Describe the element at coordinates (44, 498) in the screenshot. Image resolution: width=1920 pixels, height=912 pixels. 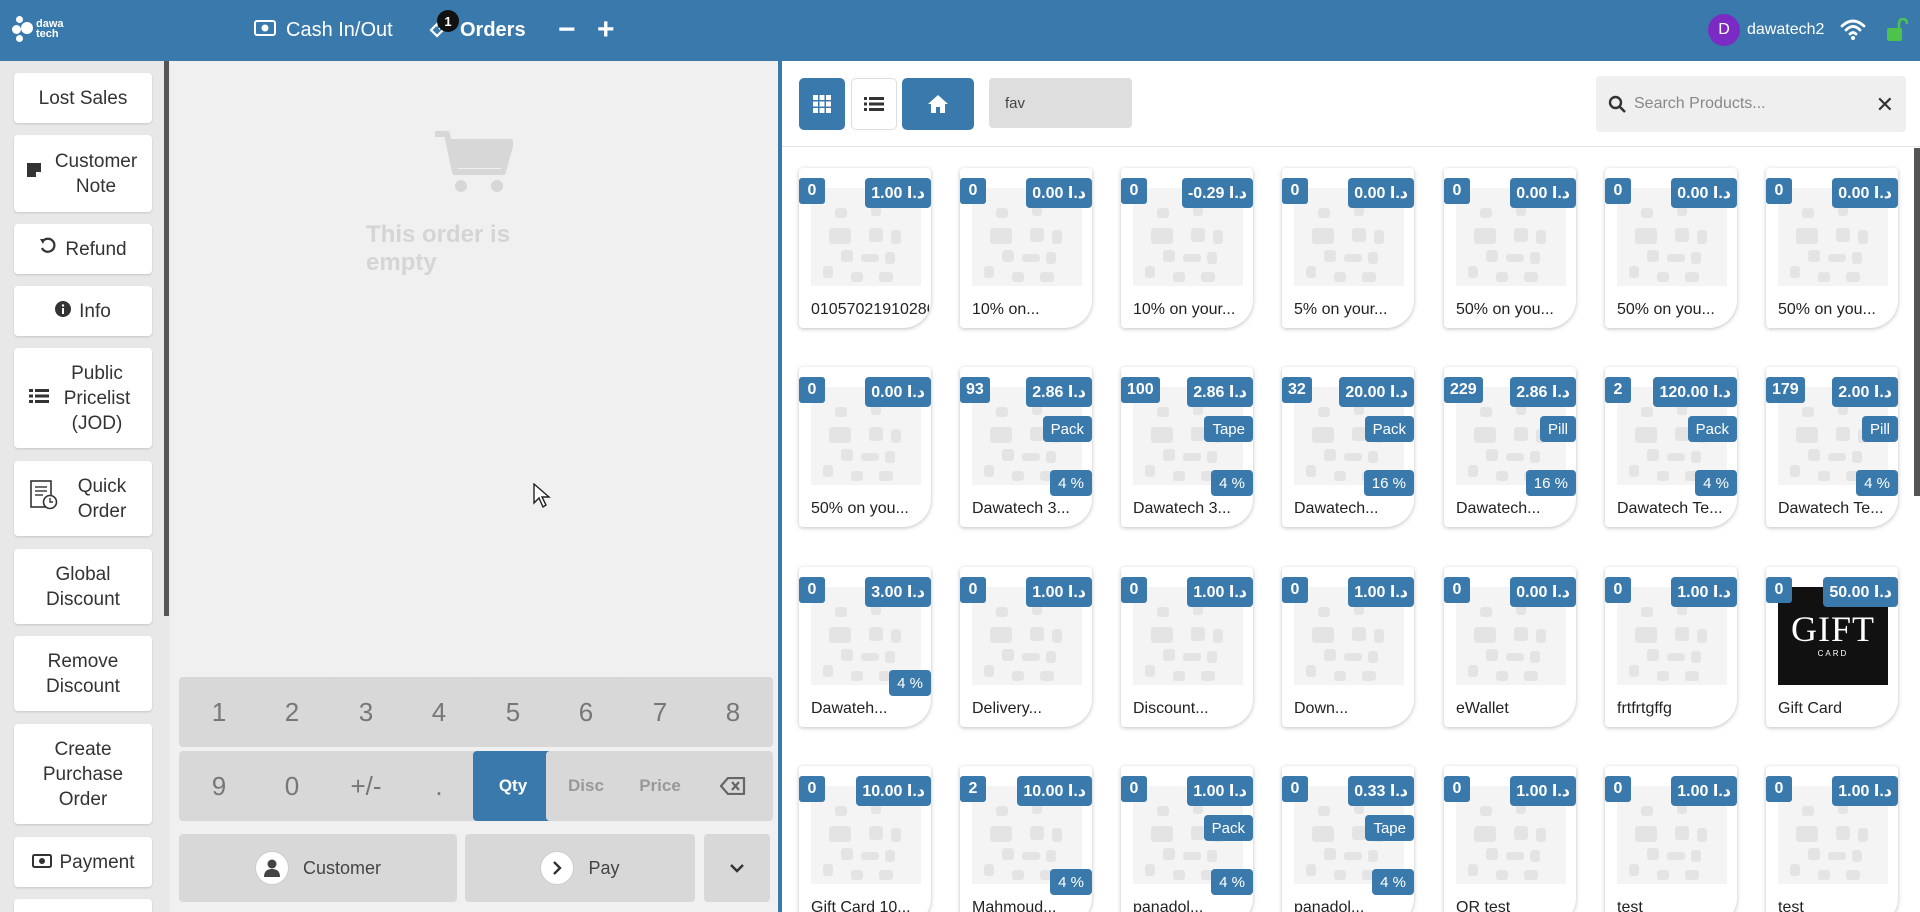
I see `quick-order-icon` at that location.